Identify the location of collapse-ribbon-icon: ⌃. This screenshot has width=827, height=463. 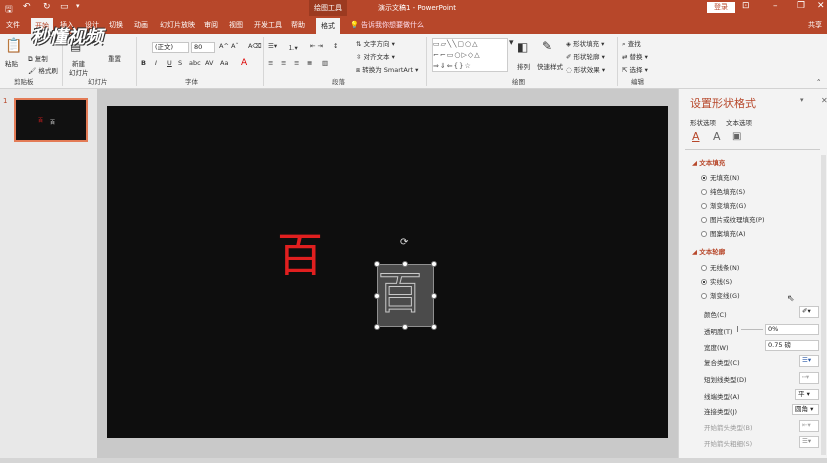
(818, 82).